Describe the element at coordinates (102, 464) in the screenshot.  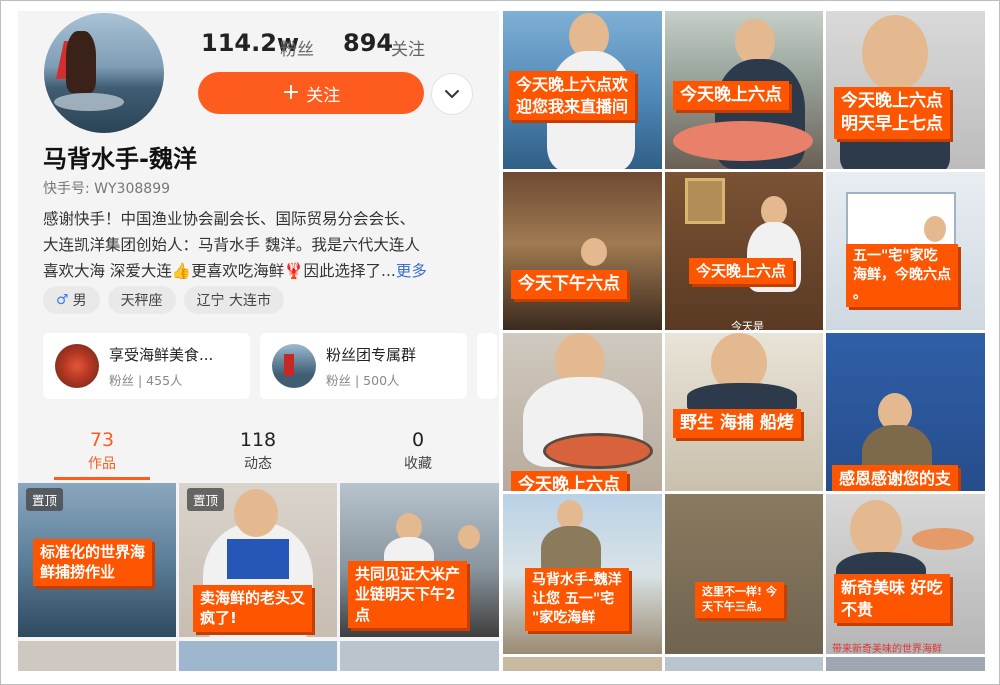
I see `tab-label: 作品` at that location.